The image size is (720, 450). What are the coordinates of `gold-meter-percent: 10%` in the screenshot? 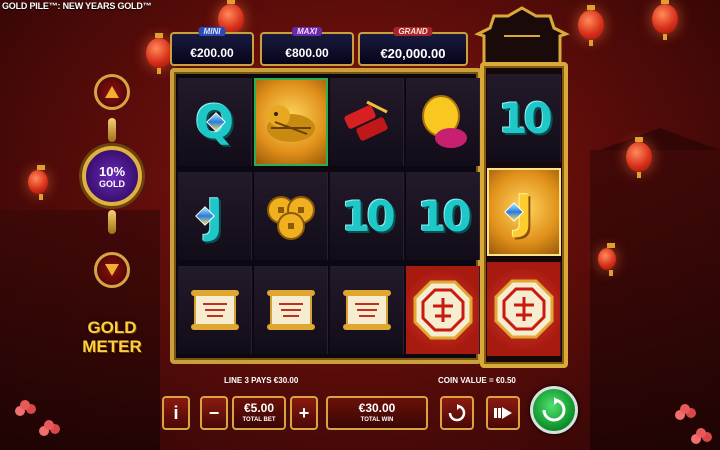 It's located at (112, 171).